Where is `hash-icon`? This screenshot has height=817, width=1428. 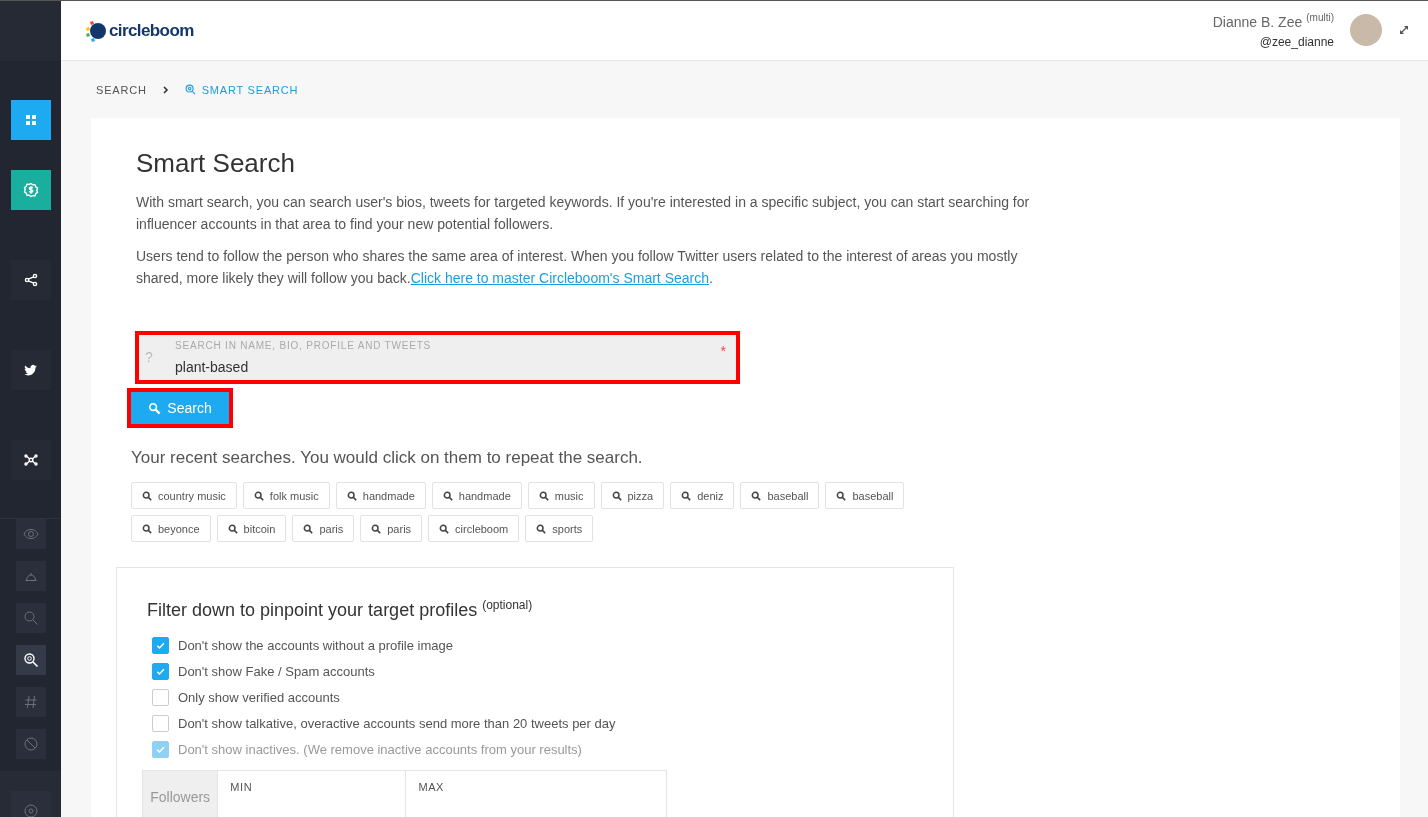
hash-icon is located at coordinates (30, 702).